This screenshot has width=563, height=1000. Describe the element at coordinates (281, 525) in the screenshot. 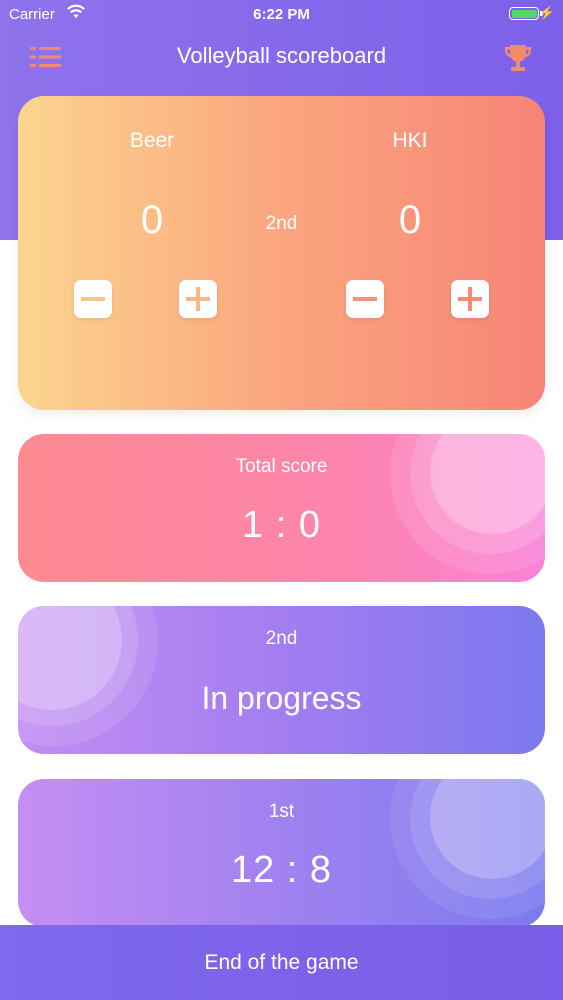

I see `total-score-value: 1 : 0` at that location.